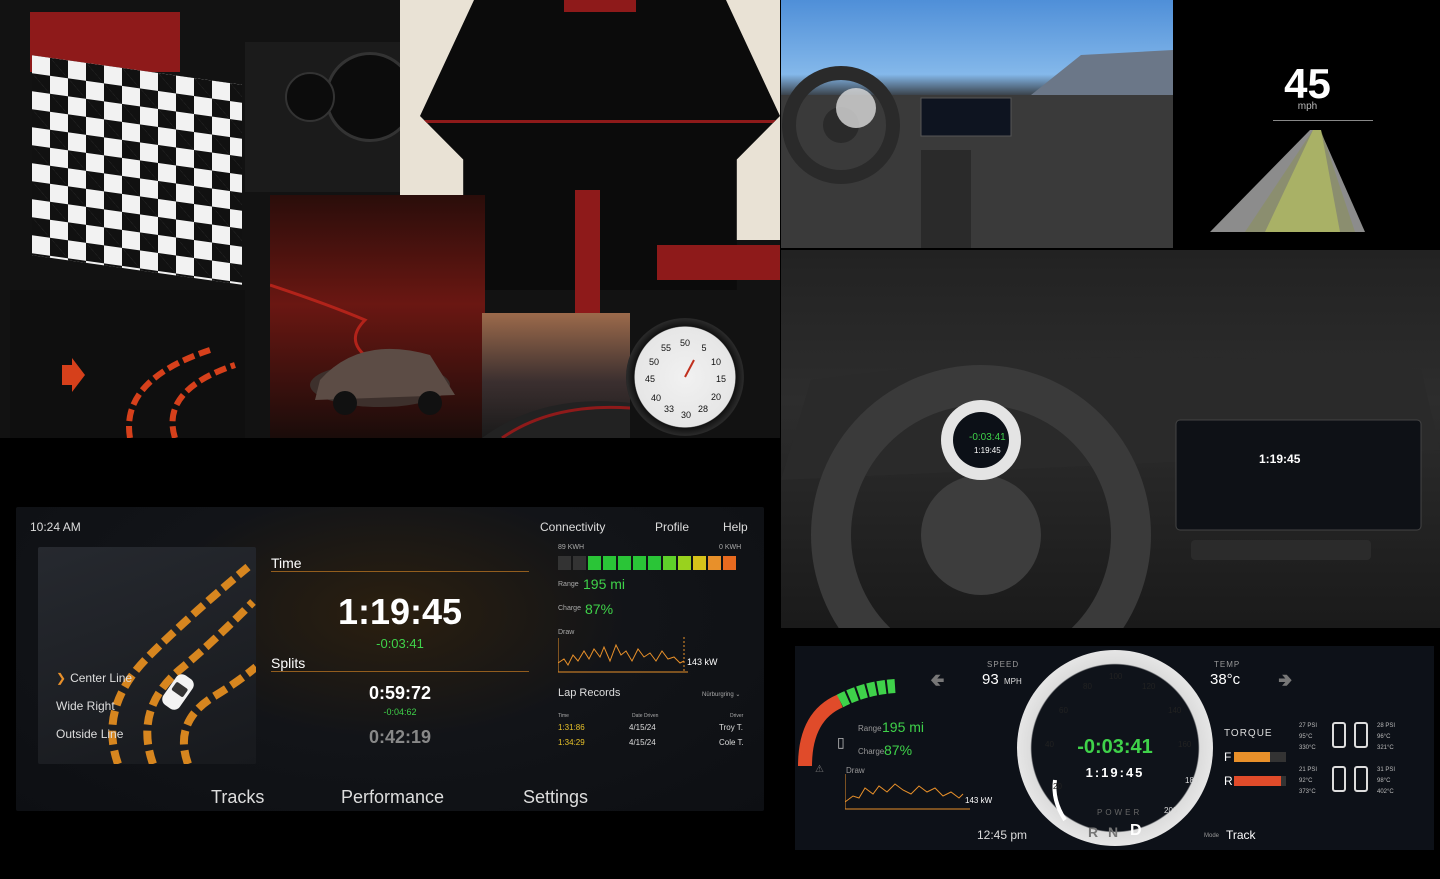 This screenshot has width=1440, height=879. I want to click on nav-help: Help, so click(735, 527).